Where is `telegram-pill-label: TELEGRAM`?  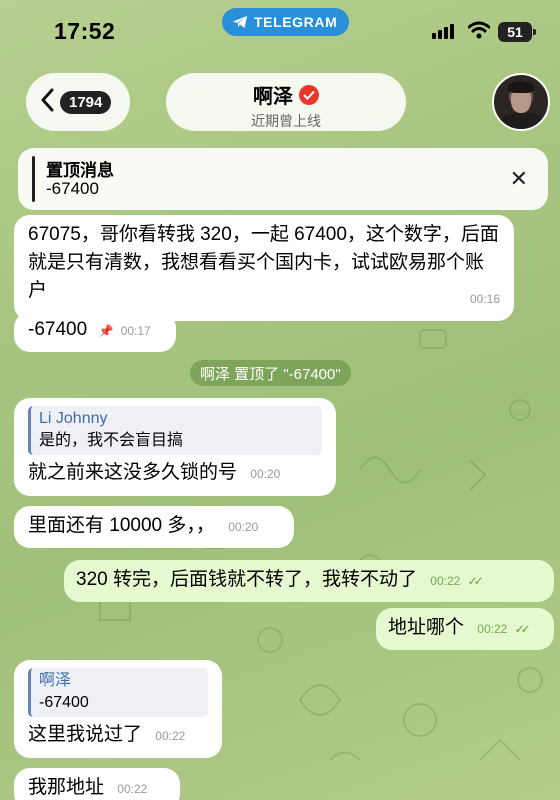 telegram-pill-label: TELEGRAM is located at coordinates (296, 22).